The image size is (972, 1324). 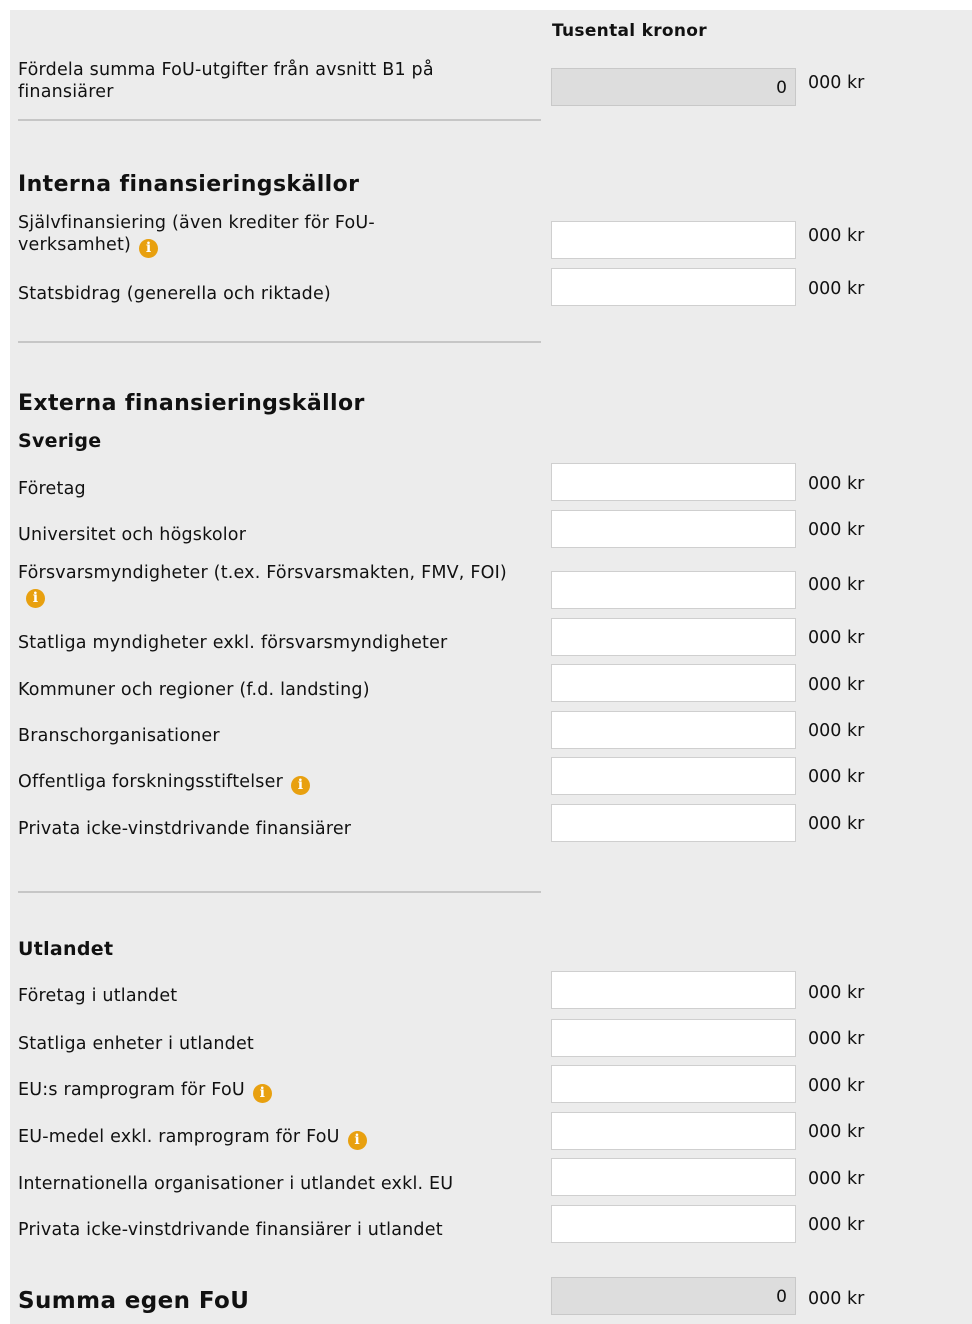 What do you see at coordinates (673, 87) in the screenshot?
I see `distribute-sum-field: 0` at bounding box center [673, 87].